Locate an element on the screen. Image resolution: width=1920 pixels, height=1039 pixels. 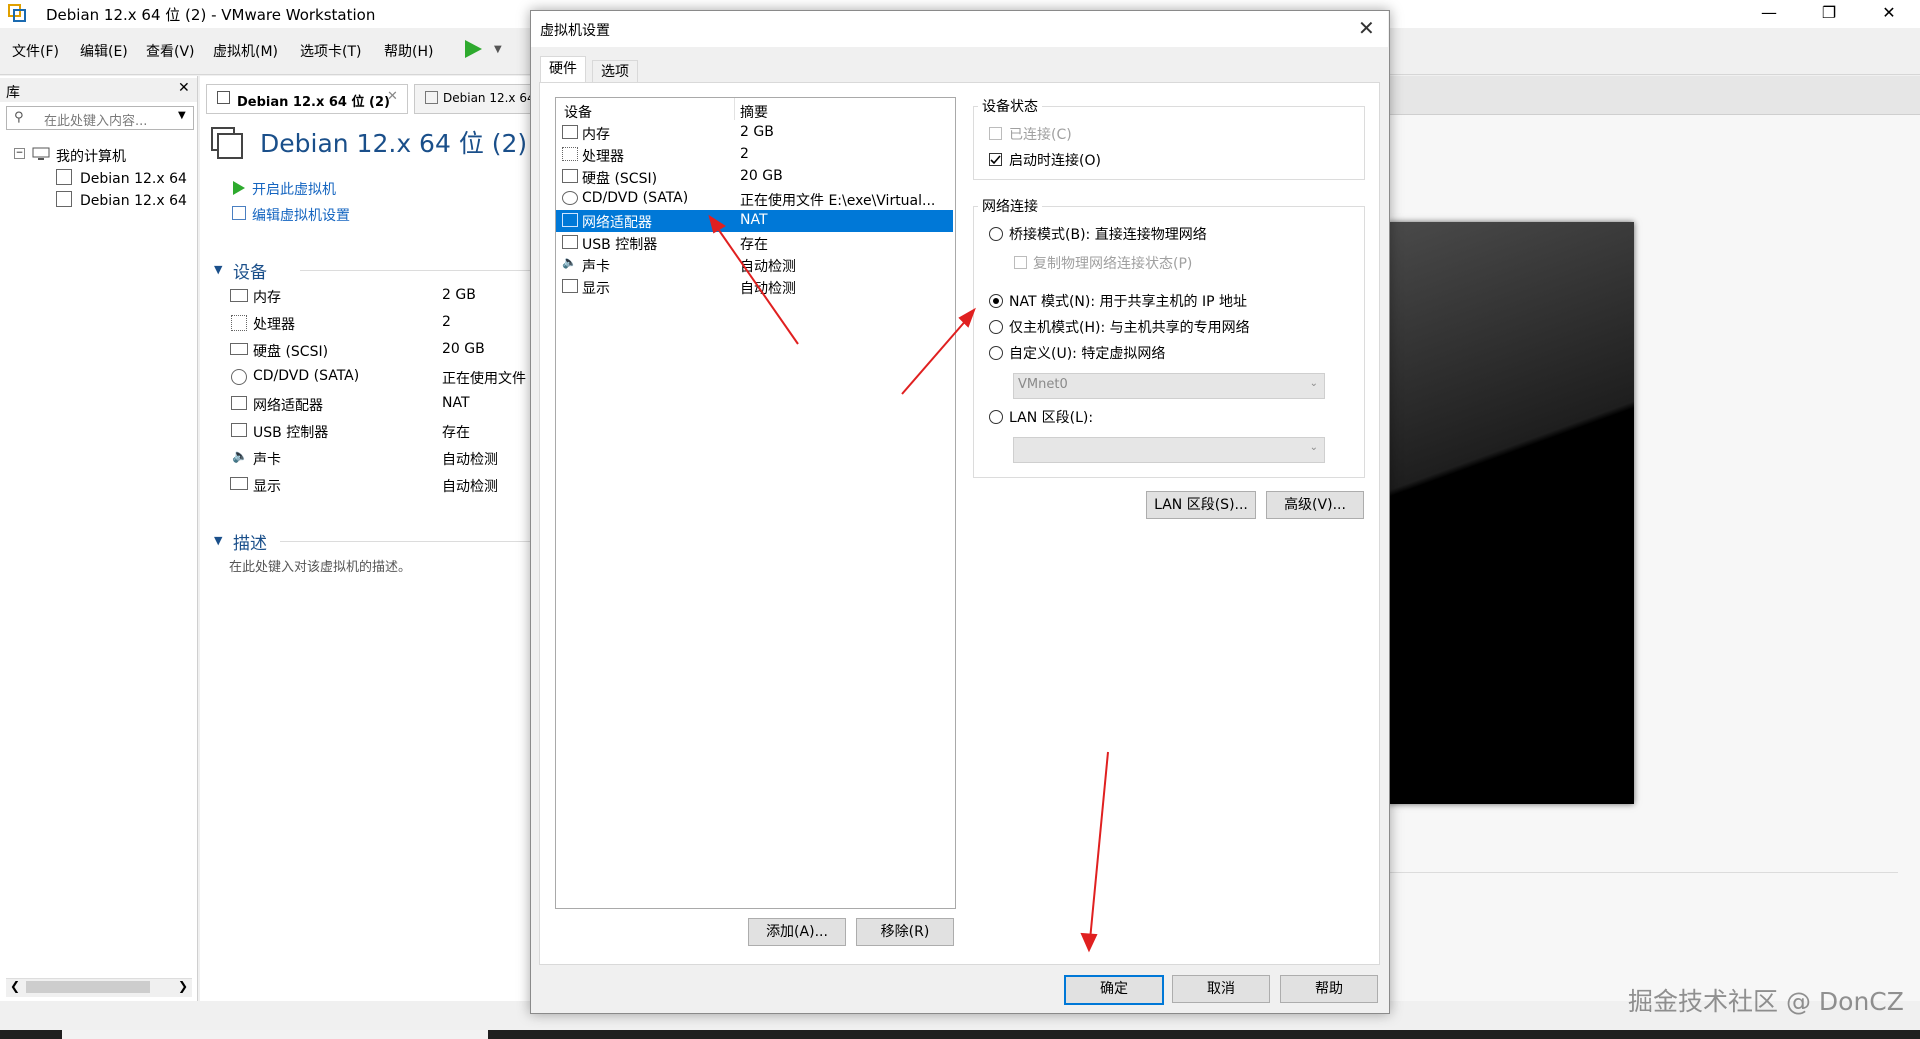
lan-segment-label: LAN 区段(L): is located at coordinates (1051, 418).